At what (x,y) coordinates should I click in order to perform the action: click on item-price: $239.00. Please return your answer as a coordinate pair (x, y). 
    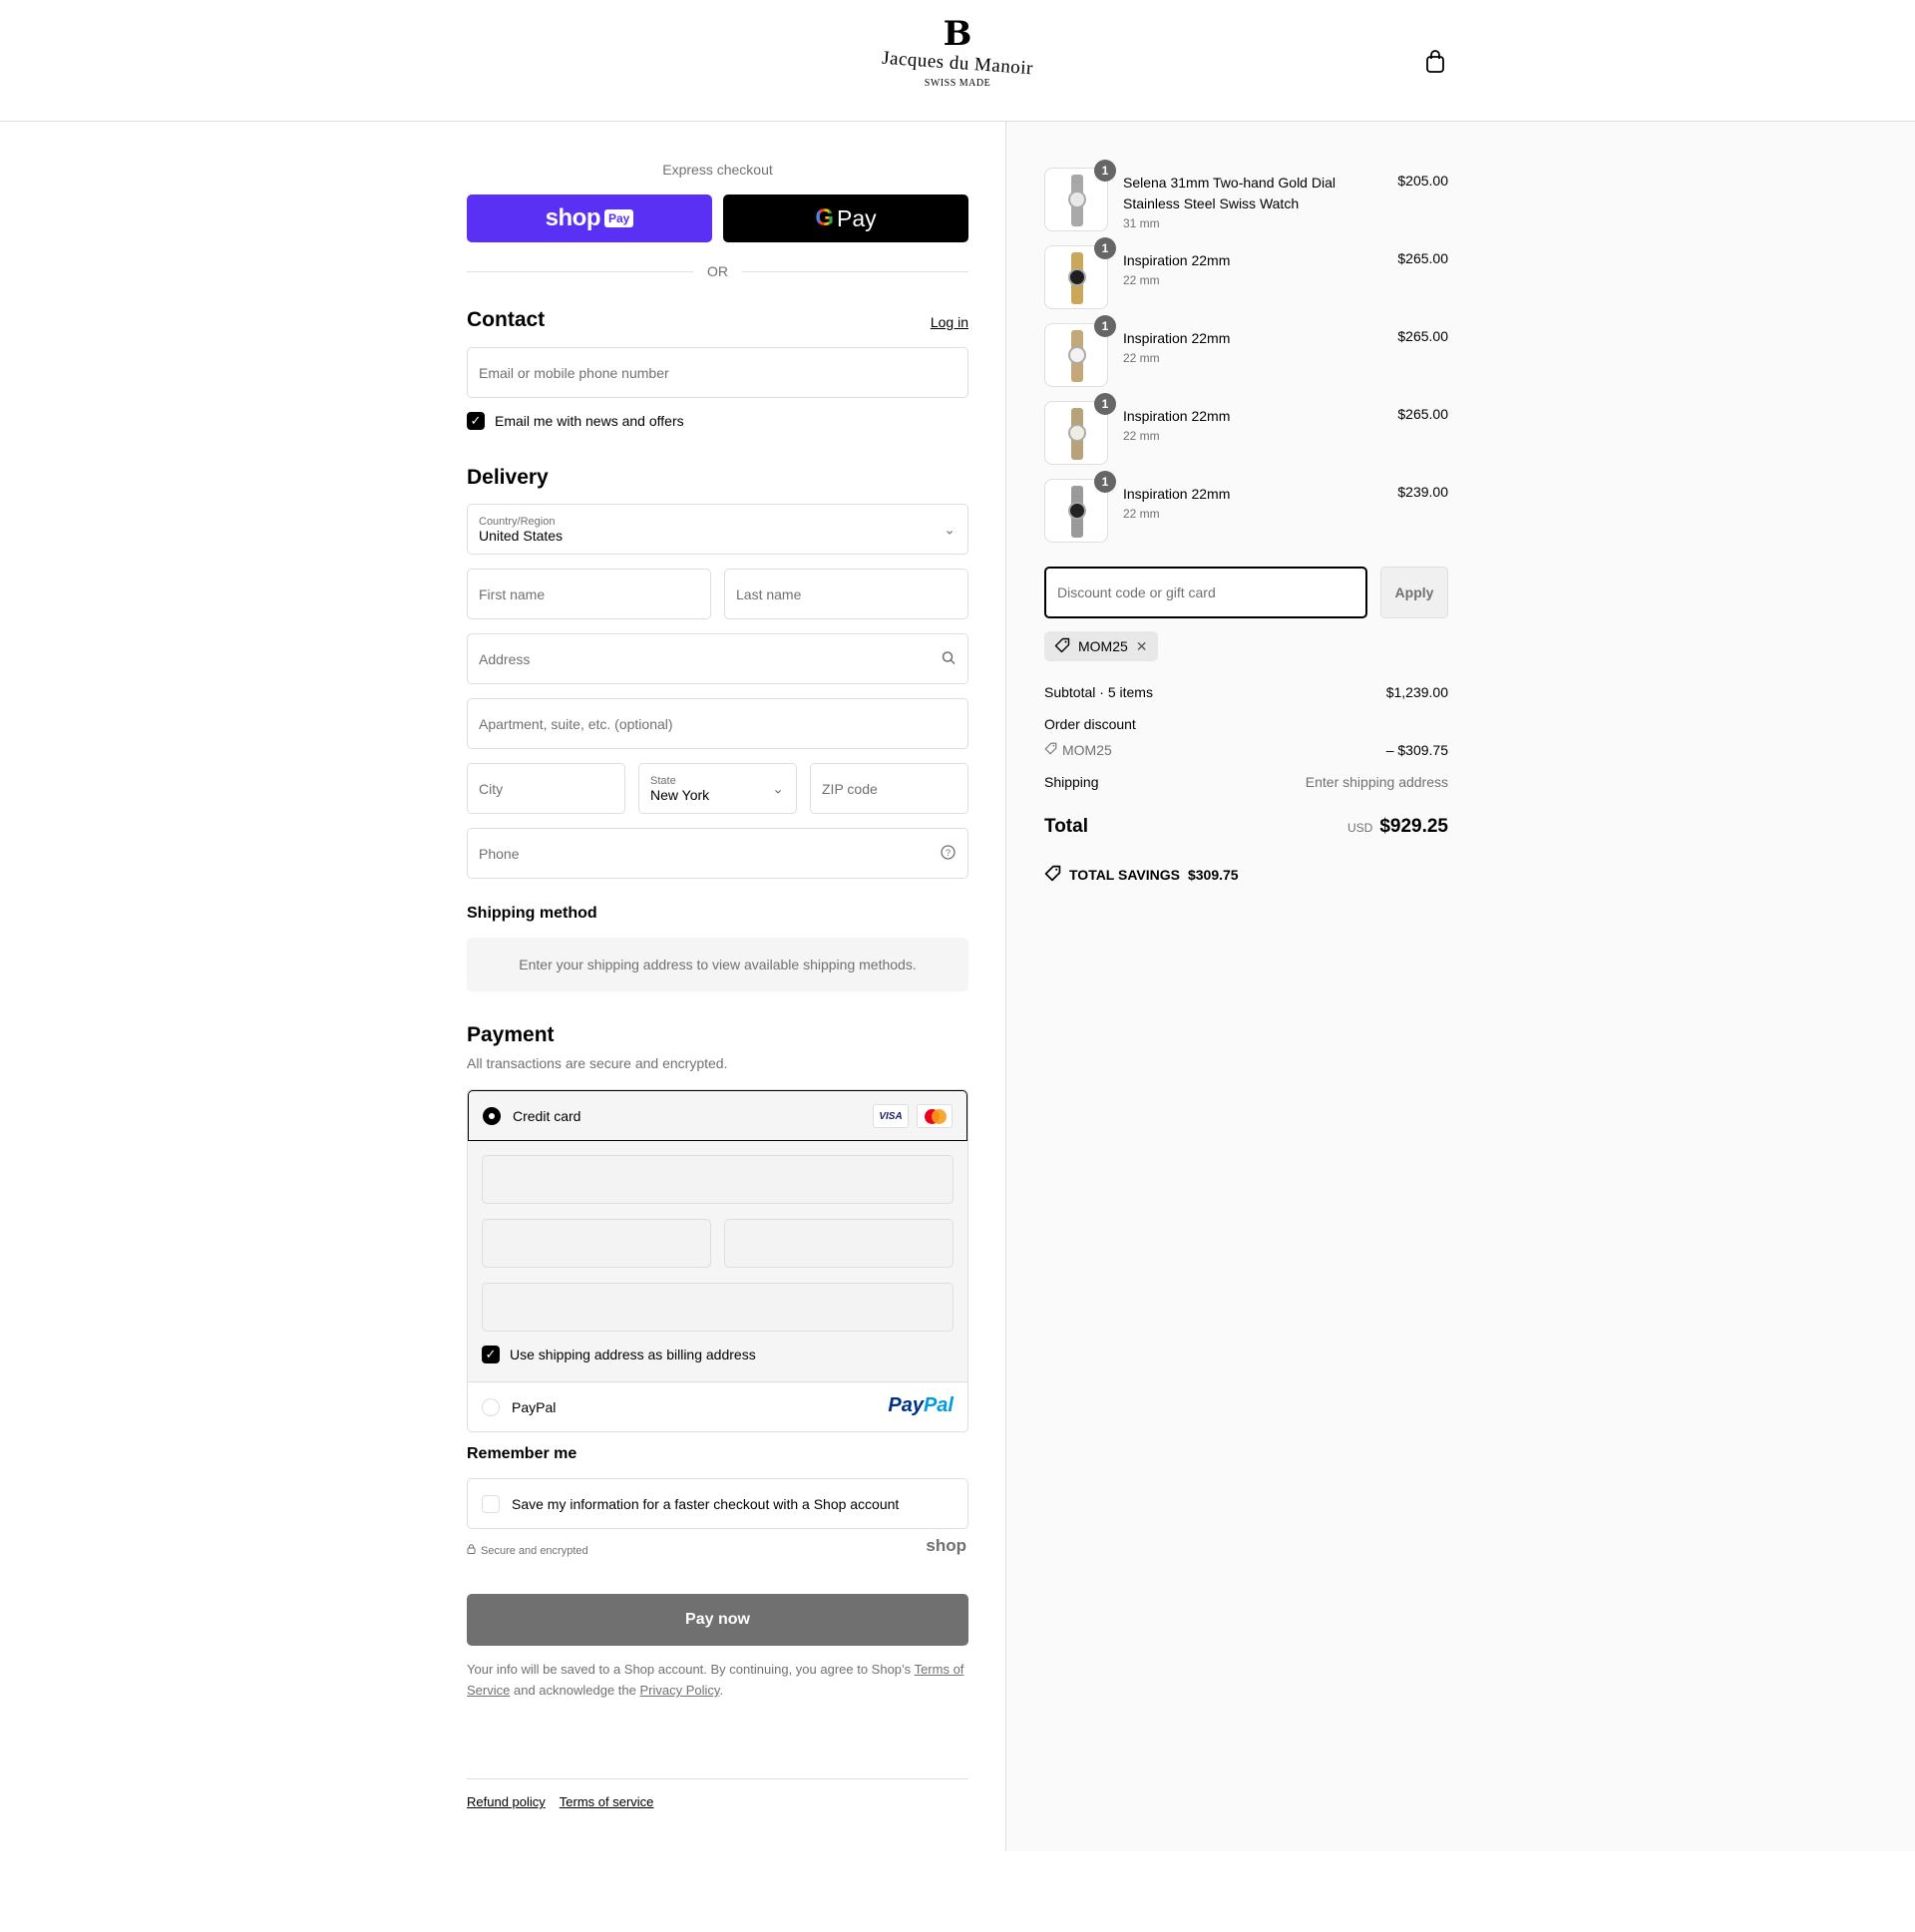
    Looking at the image, I should click on (1422, 492).